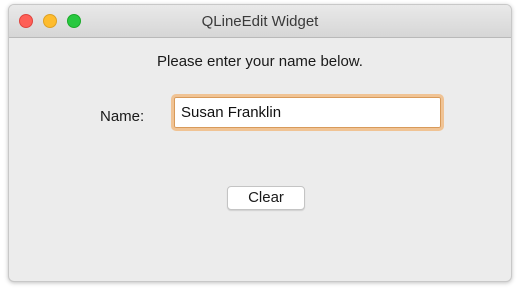 This screenshot has width=520, height=291. I want to click on title-bar: QLineEdit Widget, so click(260, 21).